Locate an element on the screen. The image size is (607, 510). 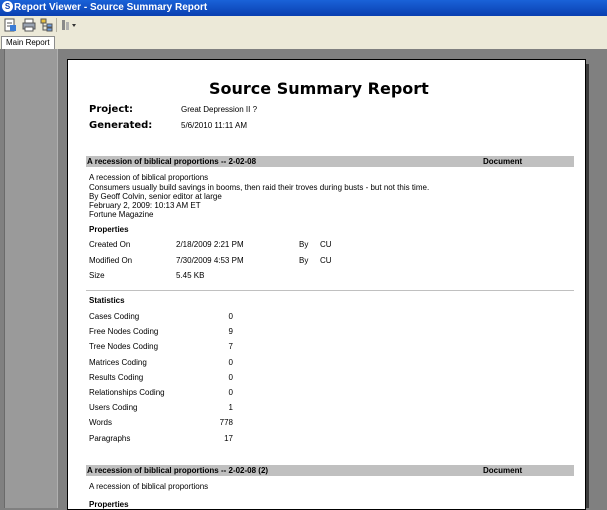
statistic-name: Paragraphs is located at coordinates (110, 438).